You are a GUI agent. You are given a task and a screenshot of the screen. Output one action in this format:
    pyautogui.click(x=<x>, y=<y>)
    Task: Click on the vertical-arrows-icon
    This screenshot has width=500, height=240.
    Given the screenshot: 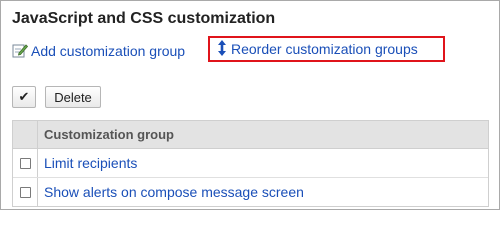 What is the action you would take?
    pyautogui.click(x=222, y=49)
    